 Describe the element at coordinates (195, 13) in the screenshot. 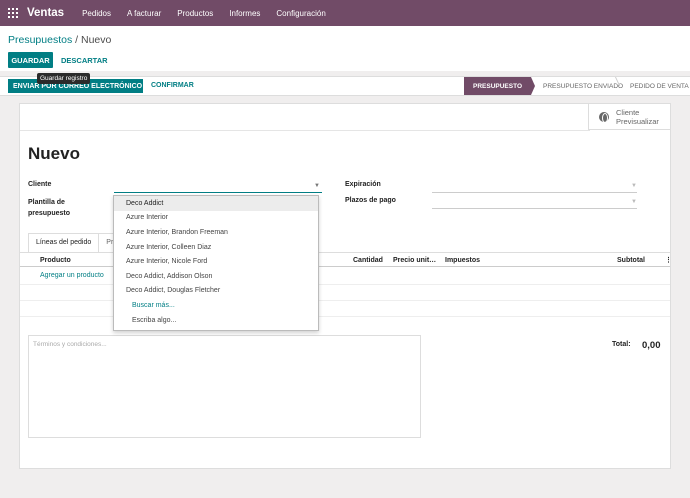

I see `menu-productos: Productos` at that location.